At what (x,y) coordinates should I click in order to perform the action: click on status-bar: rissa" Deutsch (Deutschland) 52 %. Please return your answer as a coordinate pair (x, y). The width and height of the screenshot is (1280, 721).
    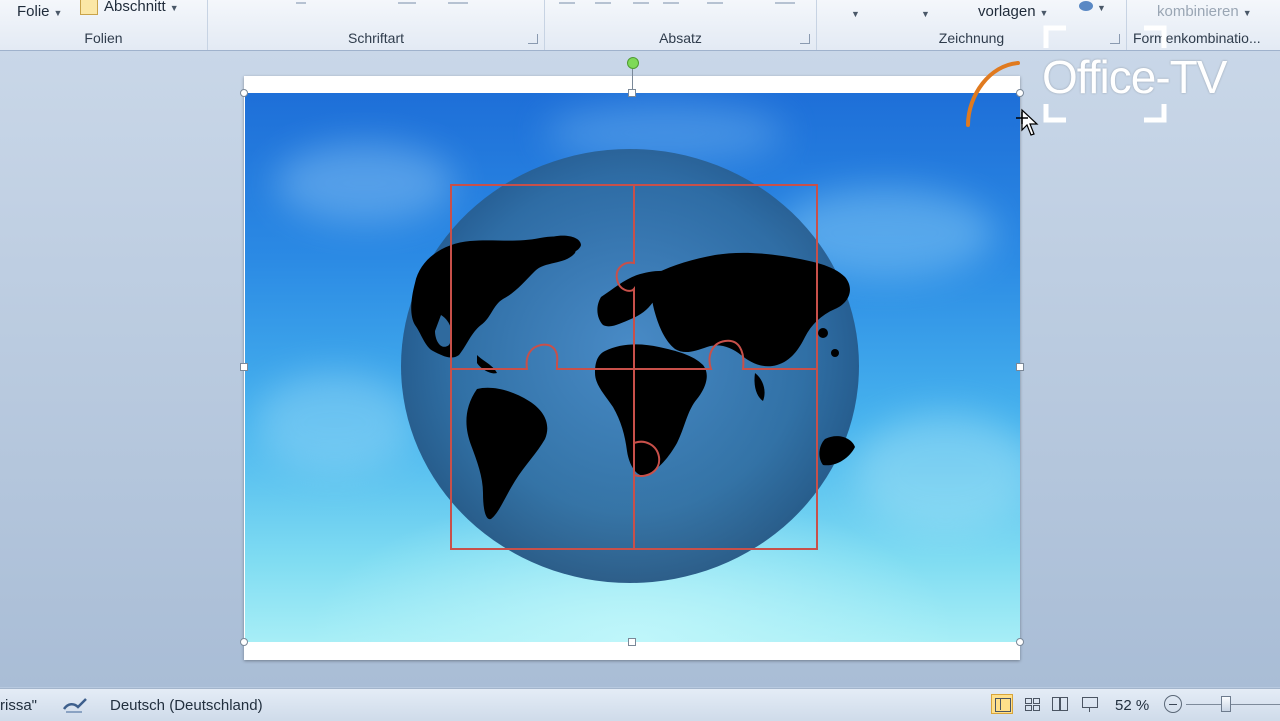
    Looking at the image, I should click on (640, 704).